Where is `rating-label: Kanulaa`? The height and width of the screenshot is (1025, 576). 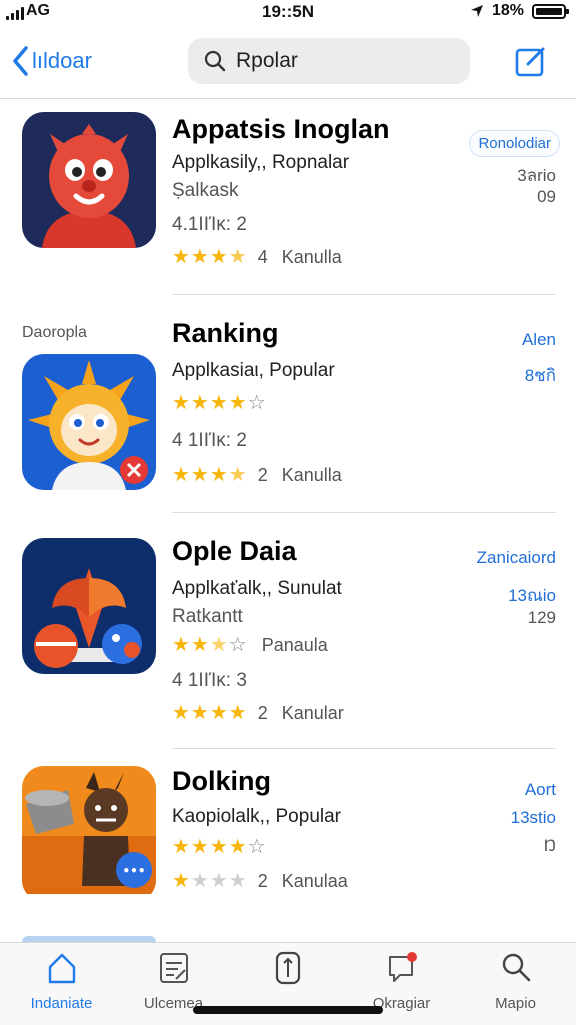 rating-label: Kanulaa is located at coordinates (314, 881).